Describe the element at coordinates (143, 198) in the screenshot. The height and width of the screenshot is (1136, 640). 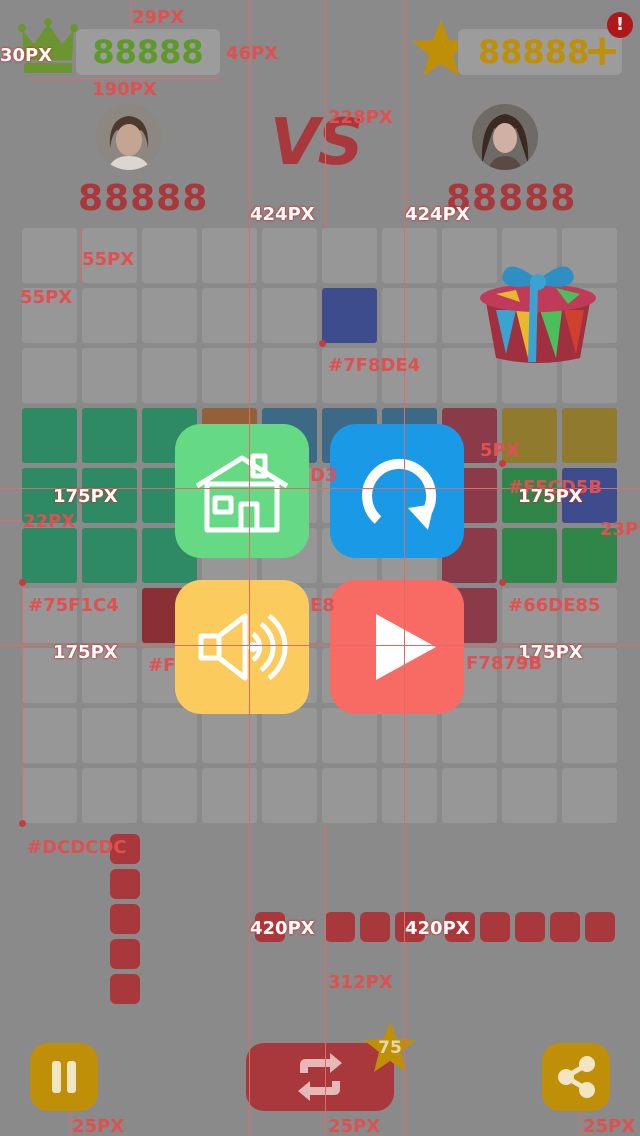
I see `player-left-score: 88888` at that location.